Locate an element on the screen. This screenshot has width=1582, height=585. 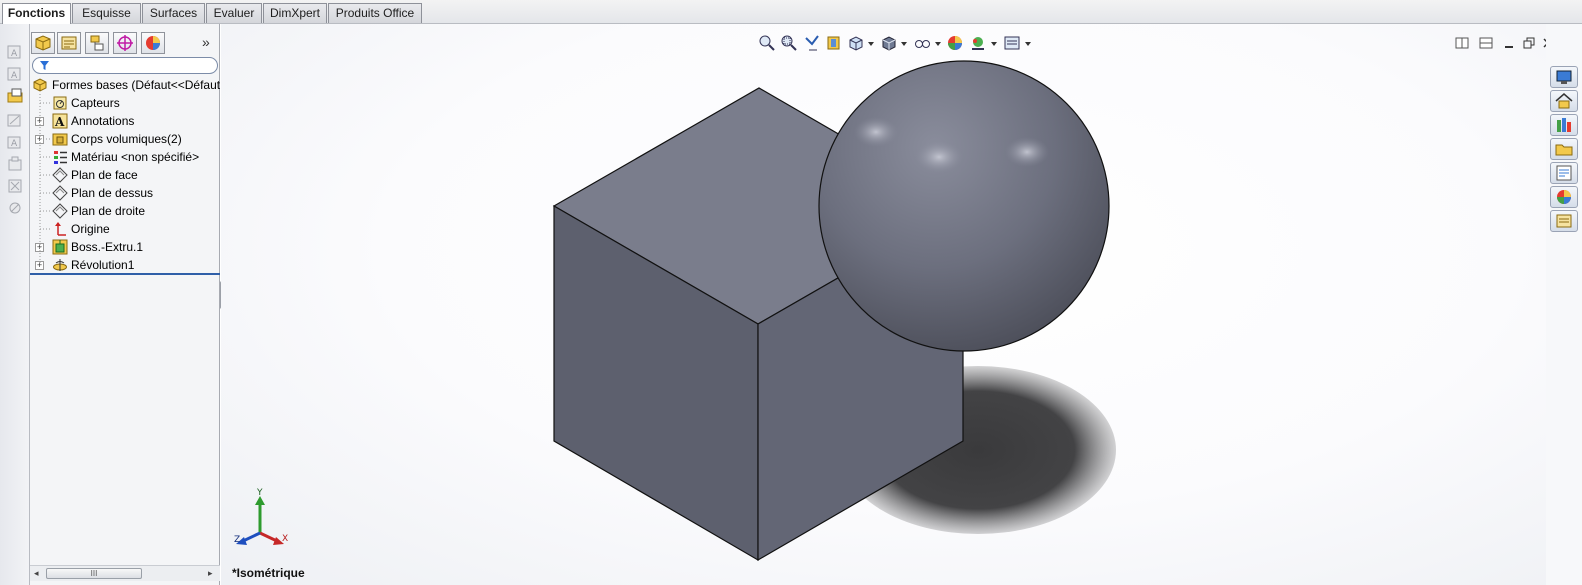
triad-y-label: Y is located at coordinates (259, 493).